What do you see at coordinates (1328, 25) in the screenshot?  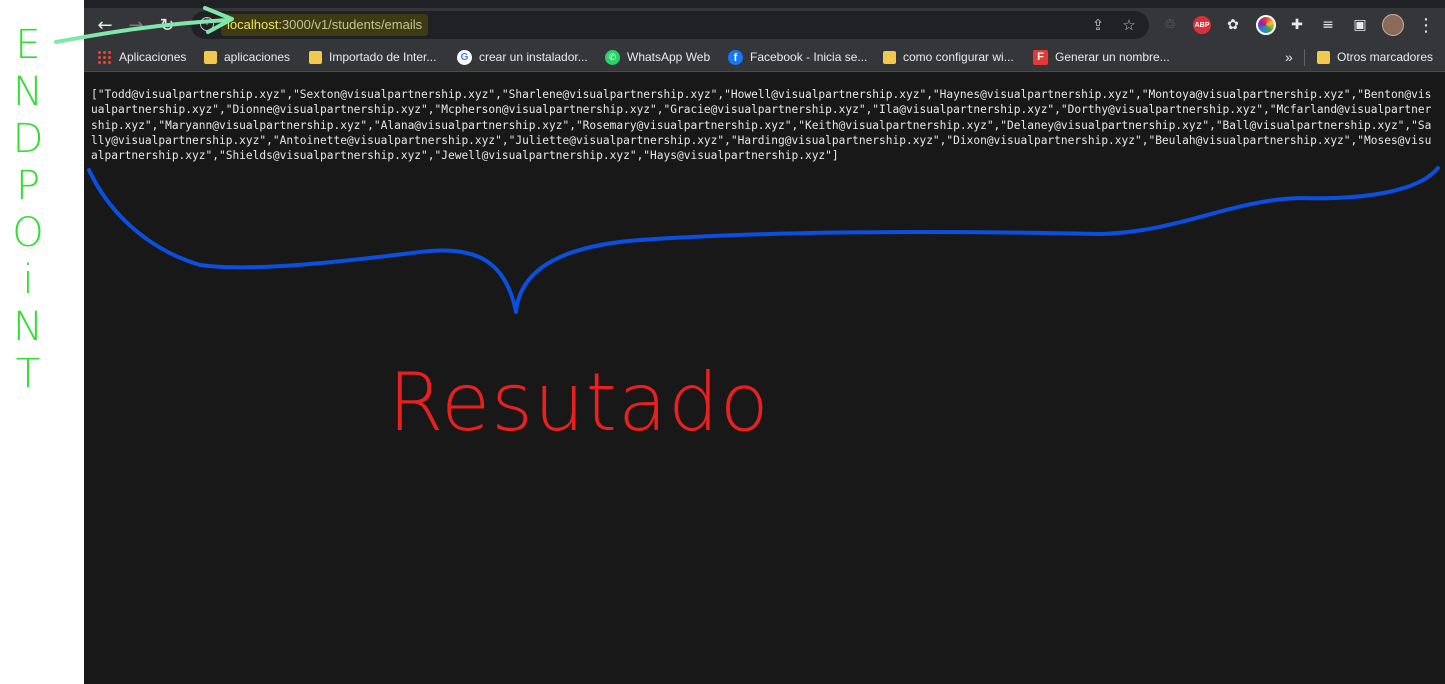 I see `media-icon: ≡` at bounding box center [1328, 25].